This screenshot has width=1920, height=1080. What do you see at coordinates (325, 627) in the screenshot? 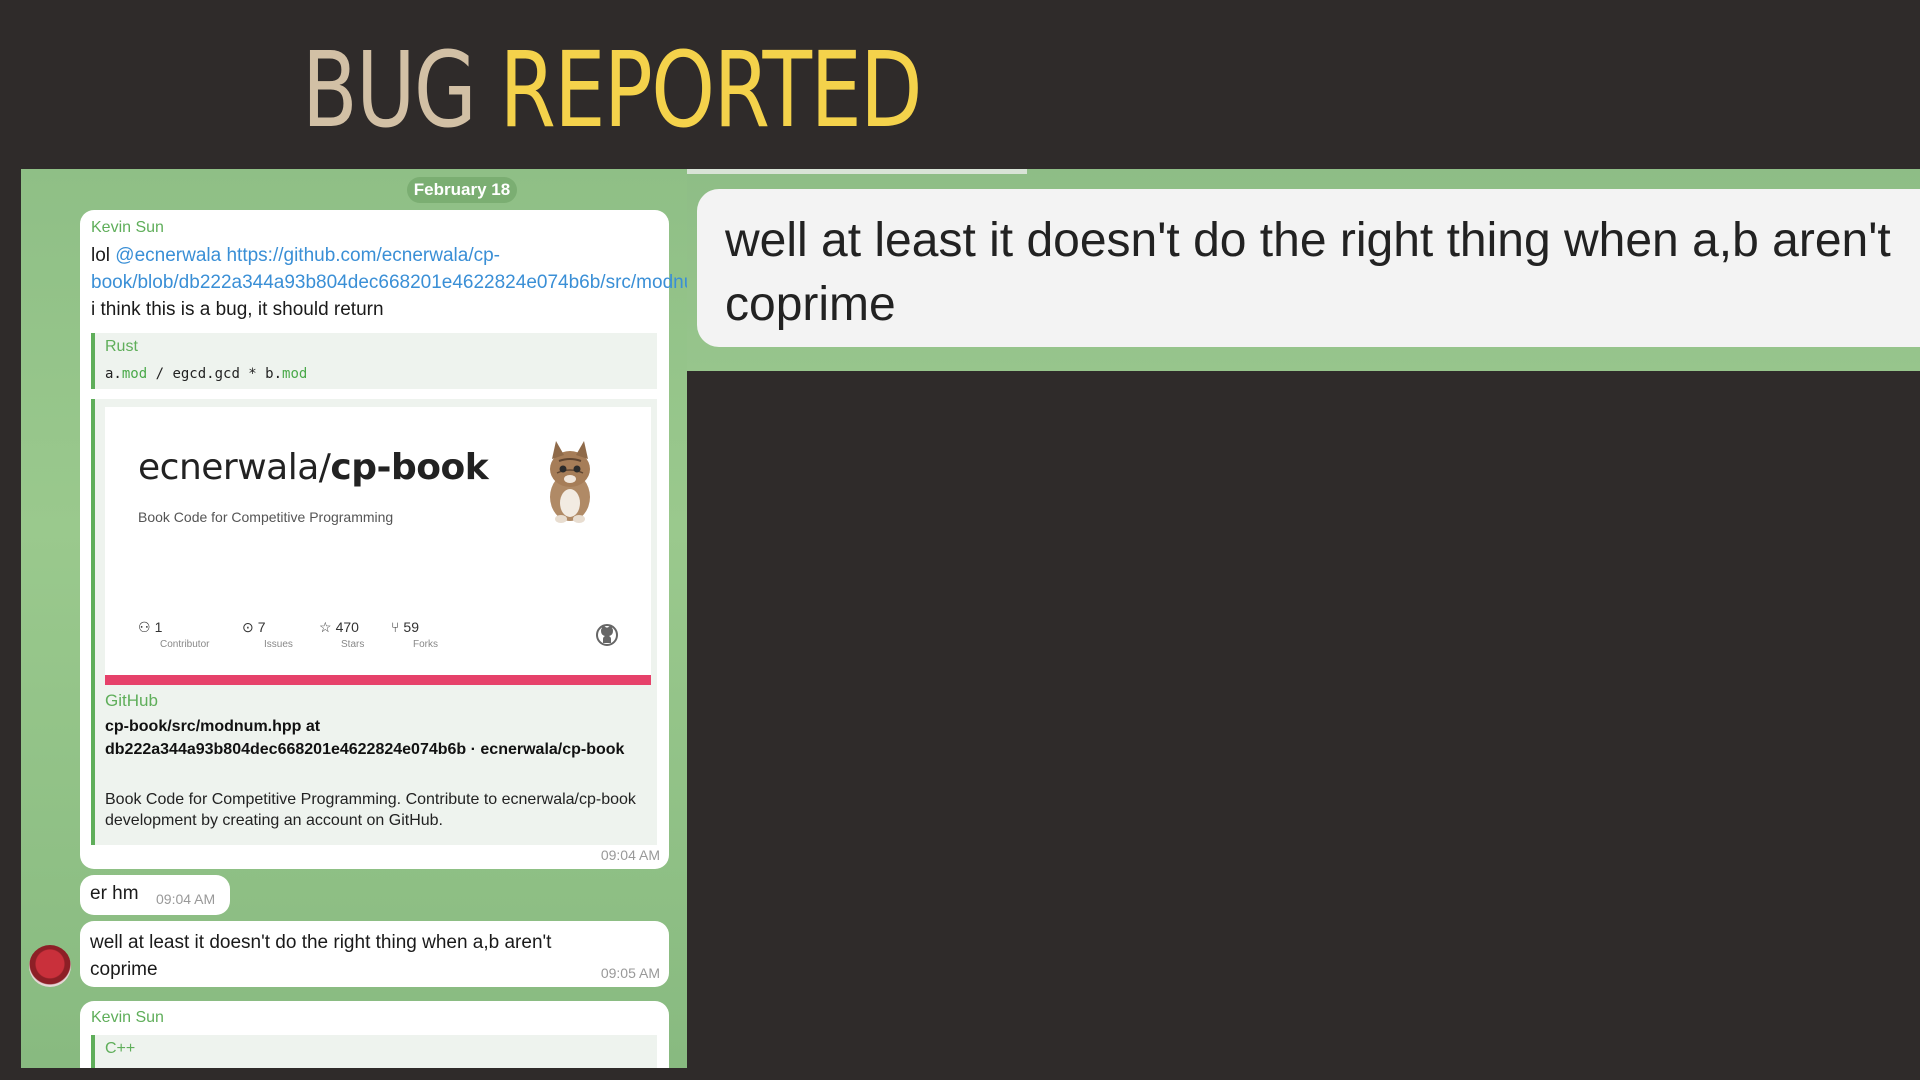
I see `star-icon: ☆` at bounding box center [325, 627].